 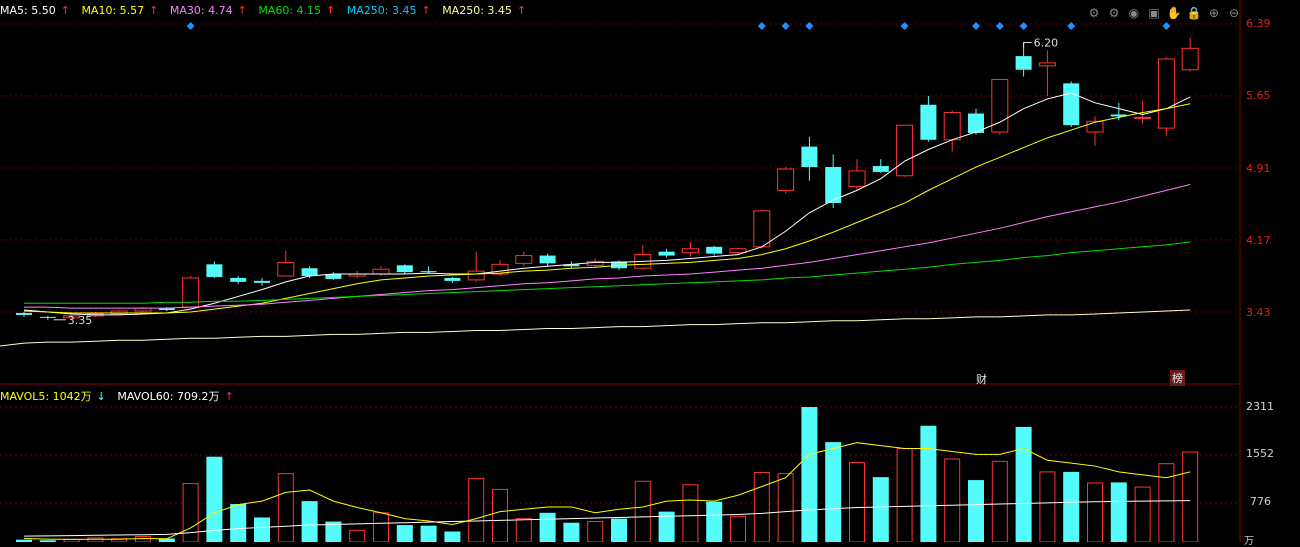 What do you see at coordinates (1154, 13) in the screenshot?
I see `briefcase-icon: ▣` at bounding box center [1154, 13].